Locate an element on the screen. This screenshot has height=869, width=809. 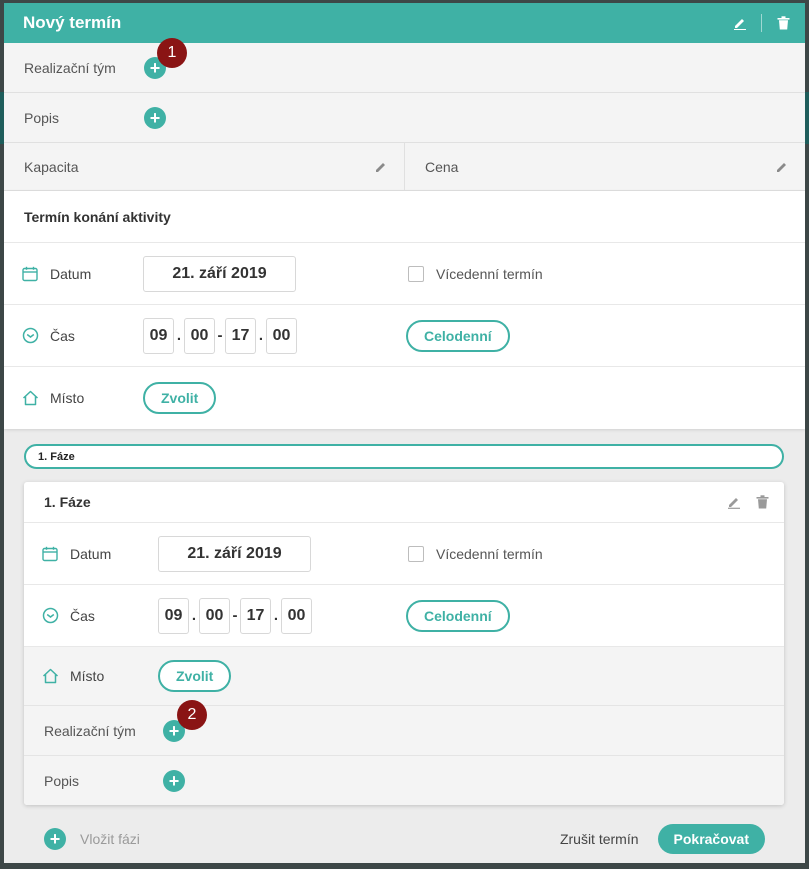
capacity-cell: Kapacita is located at coordinates (204, 166).